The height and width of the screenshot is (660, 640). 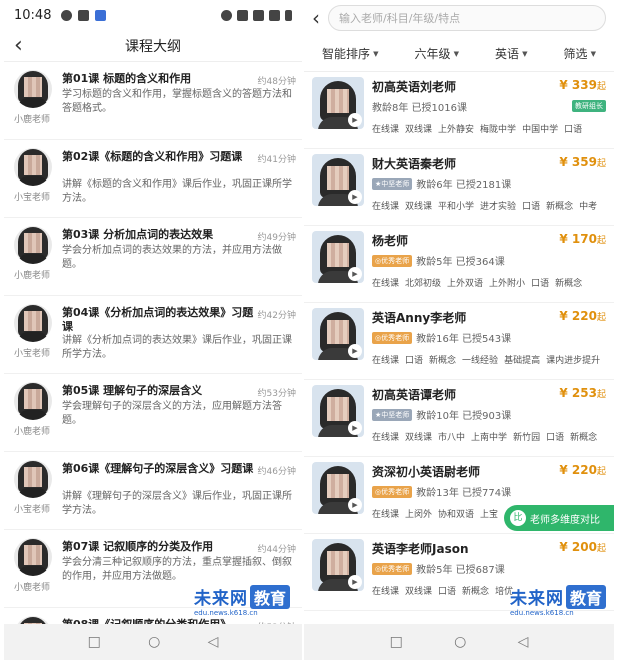 What do you see at coordinates (511, 53) in the screenshot?
I see `filter-subject: 英语 ▼` at bounding box center [511, 53].